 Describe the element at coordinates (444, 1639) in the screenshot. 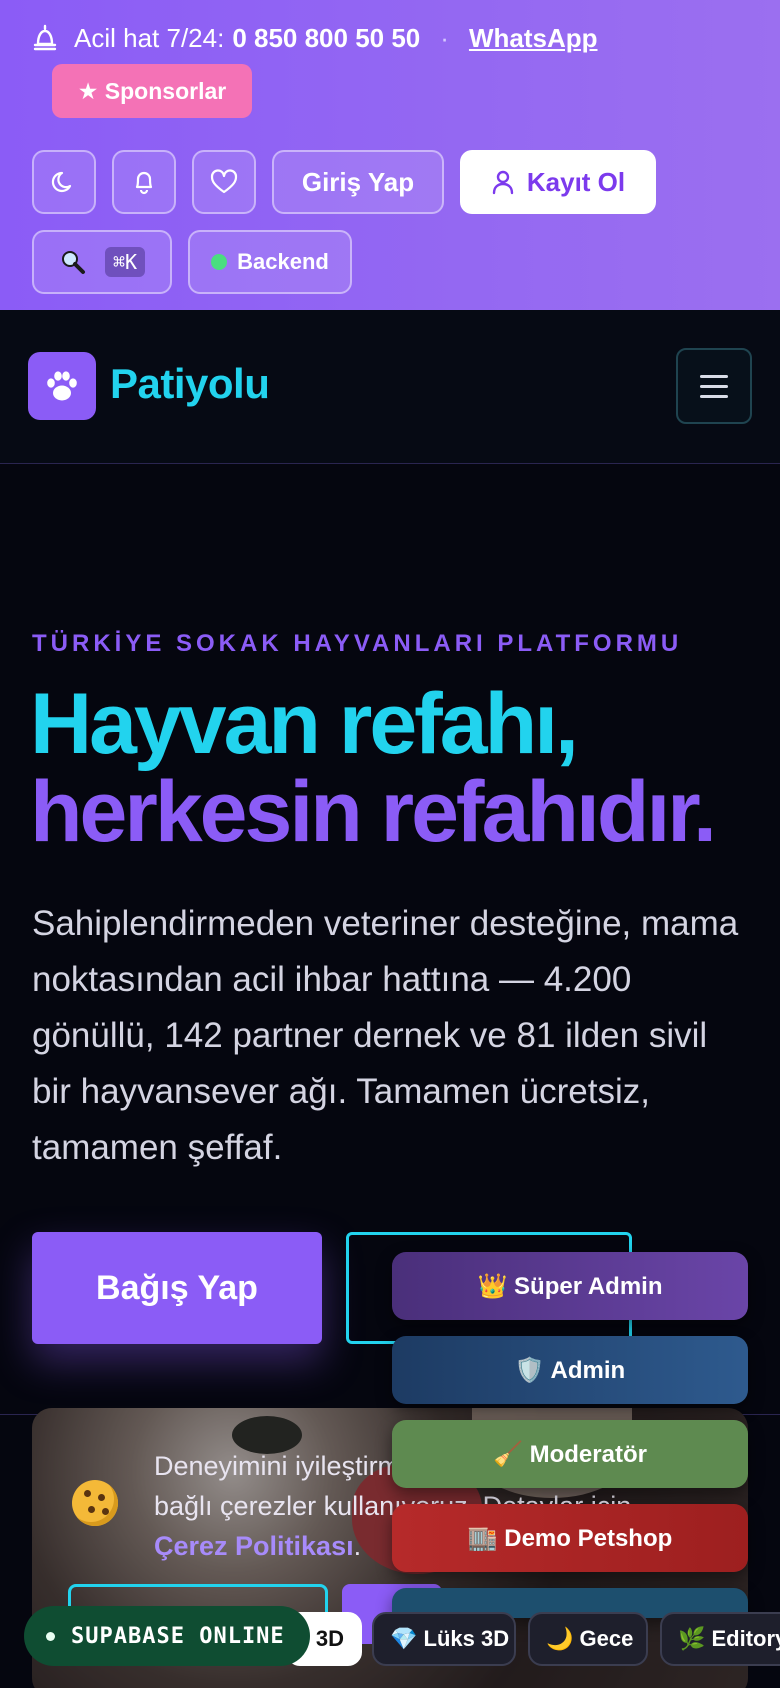

I see `theme-chip-lux-3d: 💎 Lüks 3D` at that location.